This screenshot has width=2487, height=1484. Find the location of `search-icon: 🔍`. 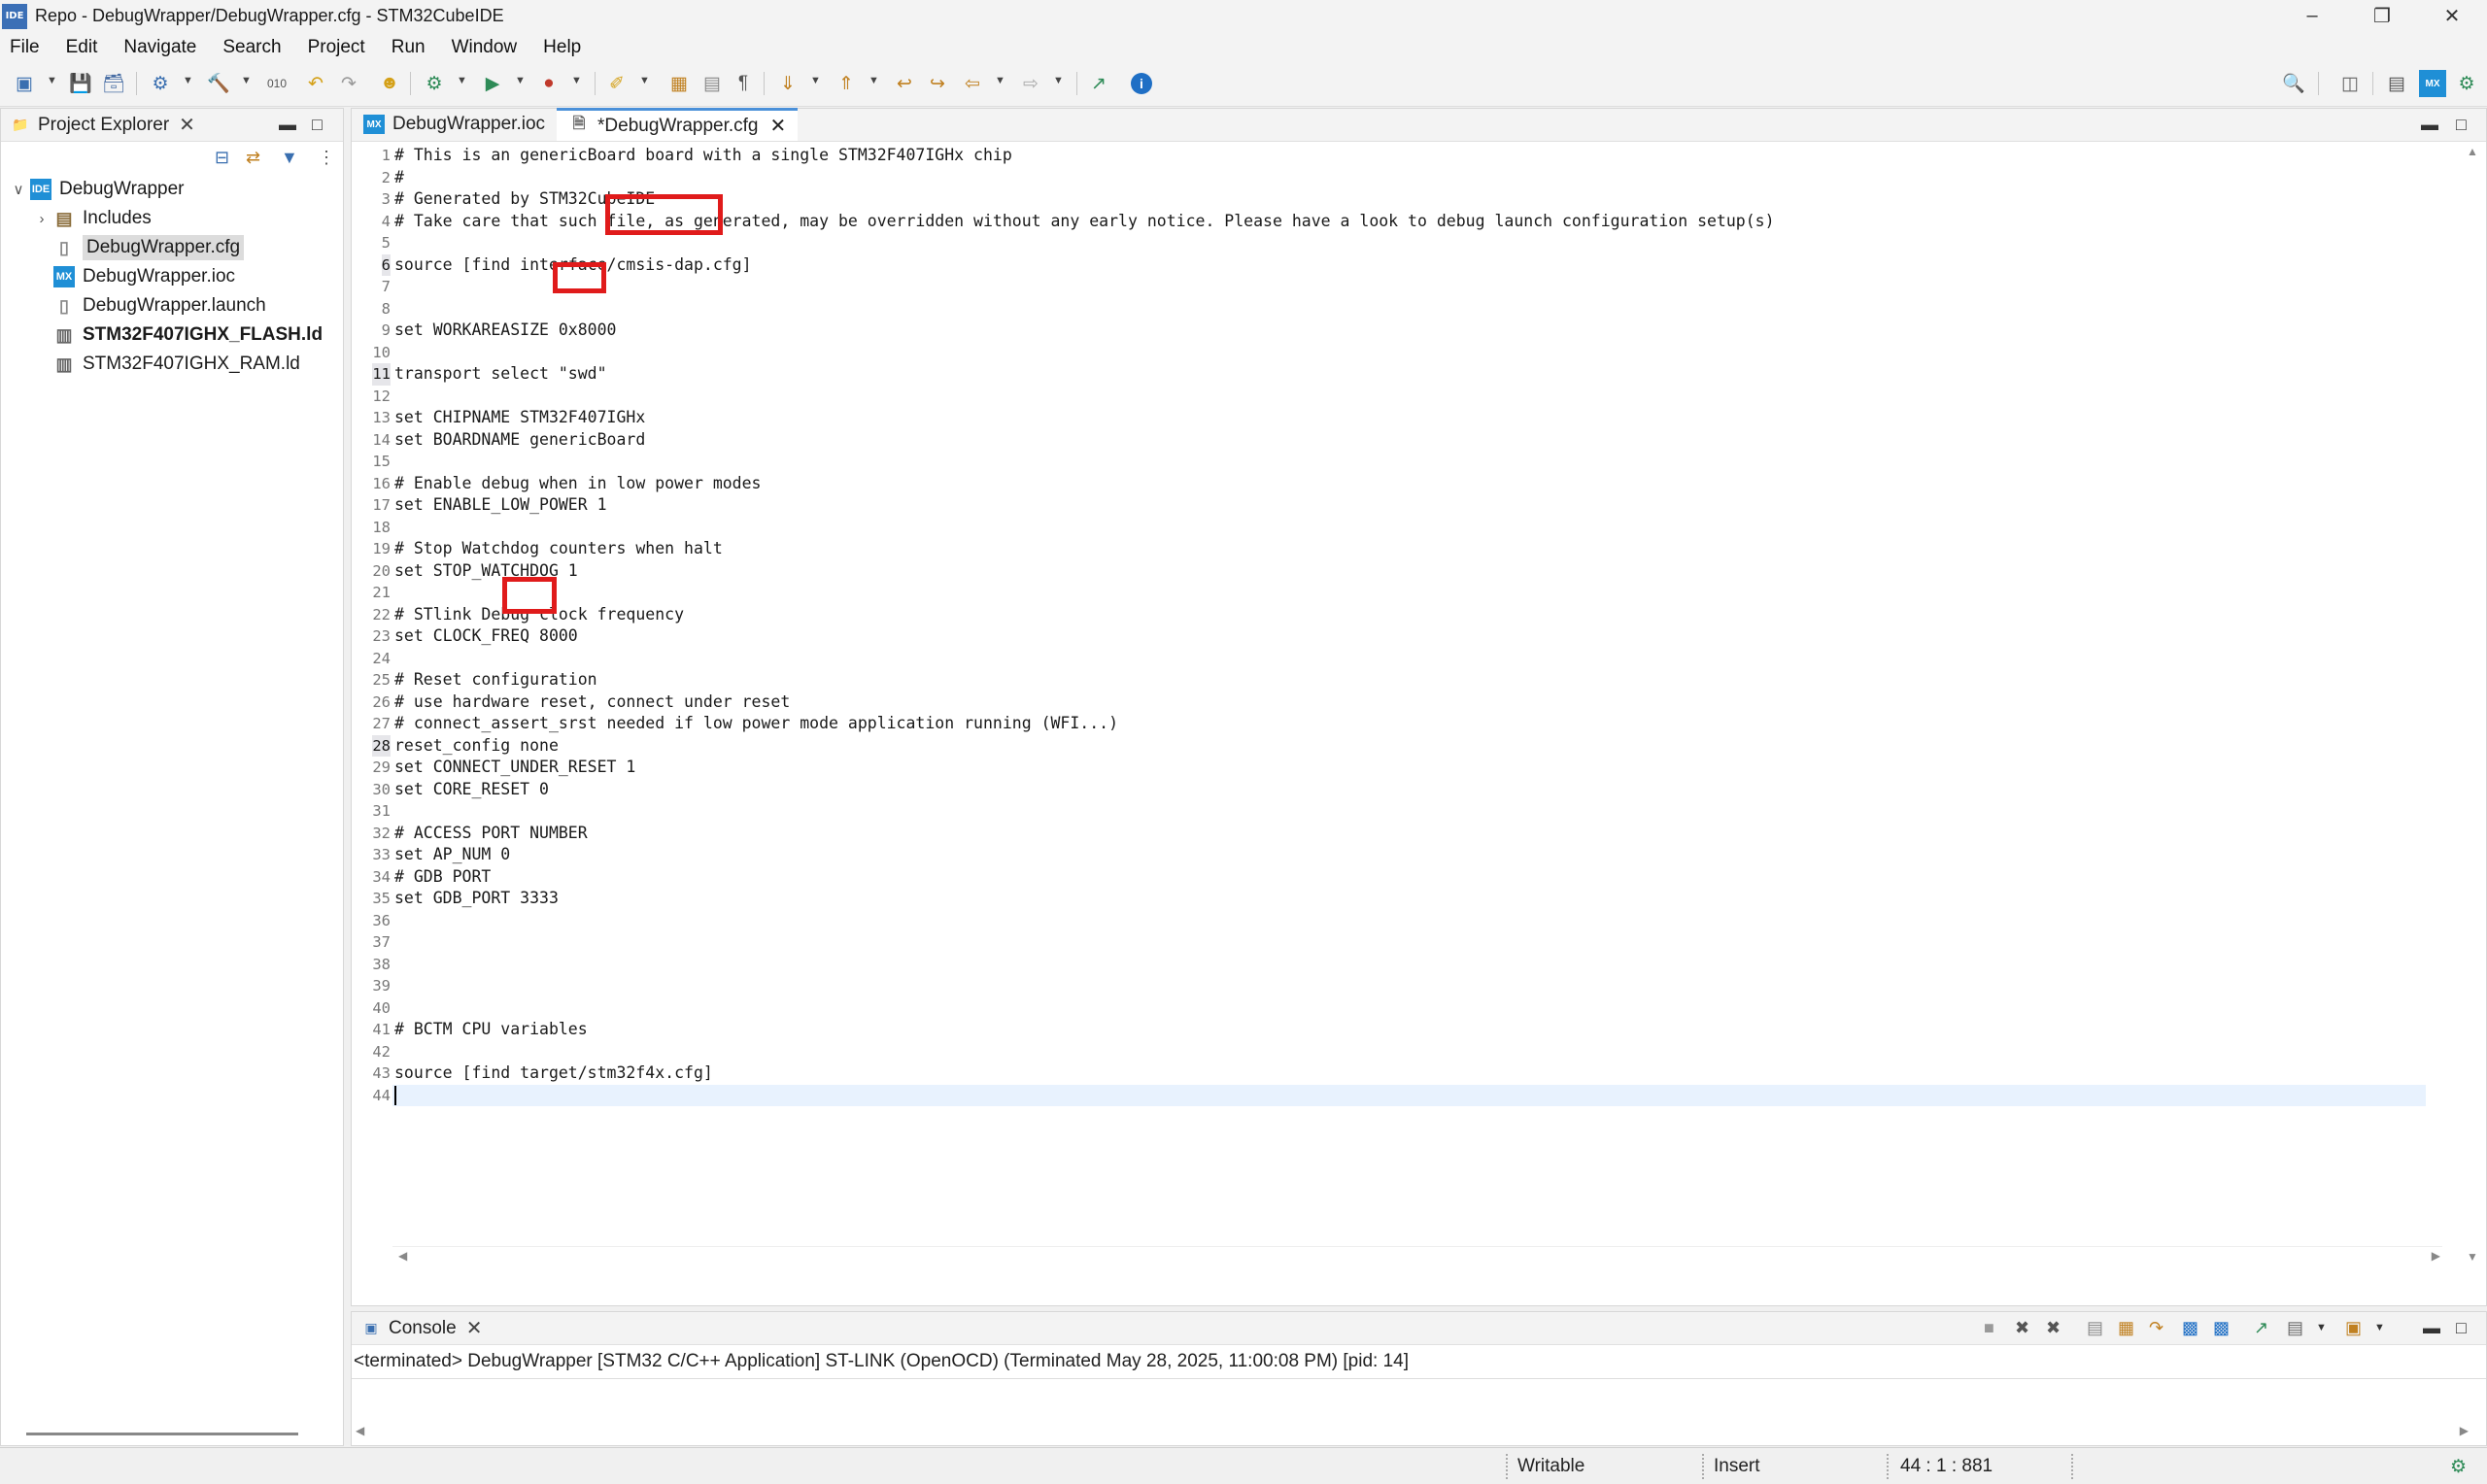

search-icon: 🔍 is located at coordinates (2293, 84).